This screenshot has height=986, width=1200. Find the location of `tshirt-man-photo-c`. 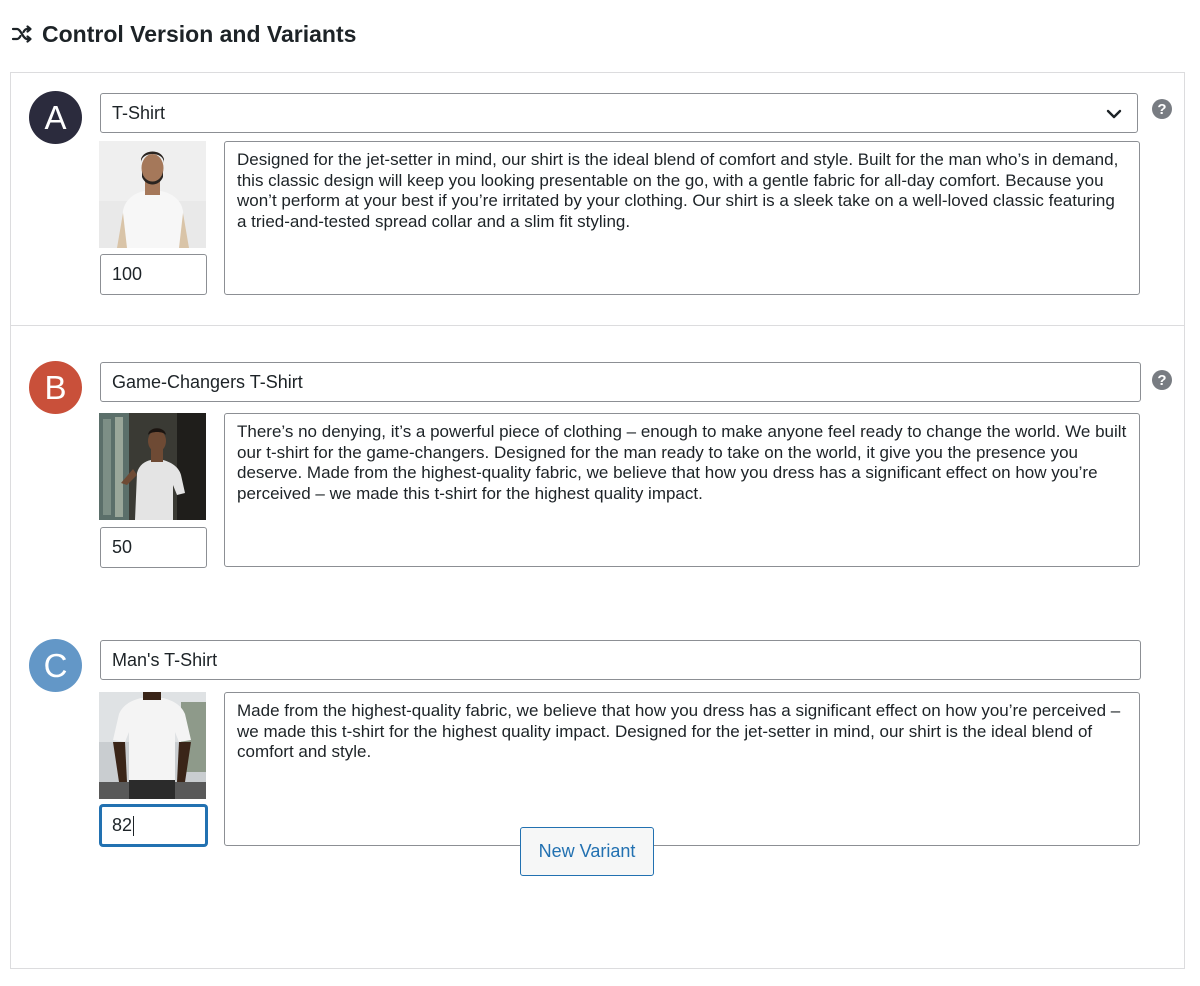

tshirt-man-photo-c is located at coordinates (152, 745).